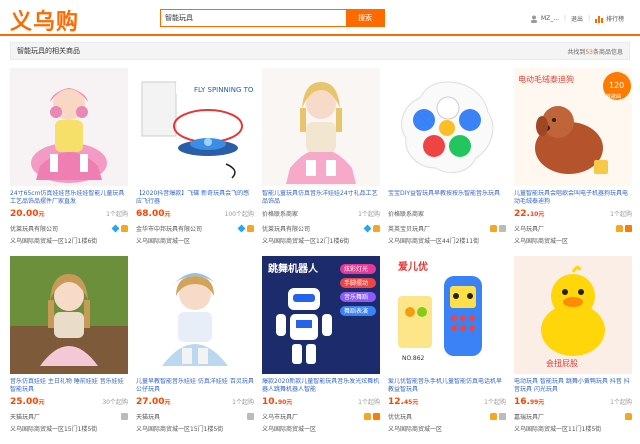  What do you see at coordinates (541, 241) in the screenshot?
I see `shop-address: 义乌国际商贸城一区` at bounding box center [541, 241].